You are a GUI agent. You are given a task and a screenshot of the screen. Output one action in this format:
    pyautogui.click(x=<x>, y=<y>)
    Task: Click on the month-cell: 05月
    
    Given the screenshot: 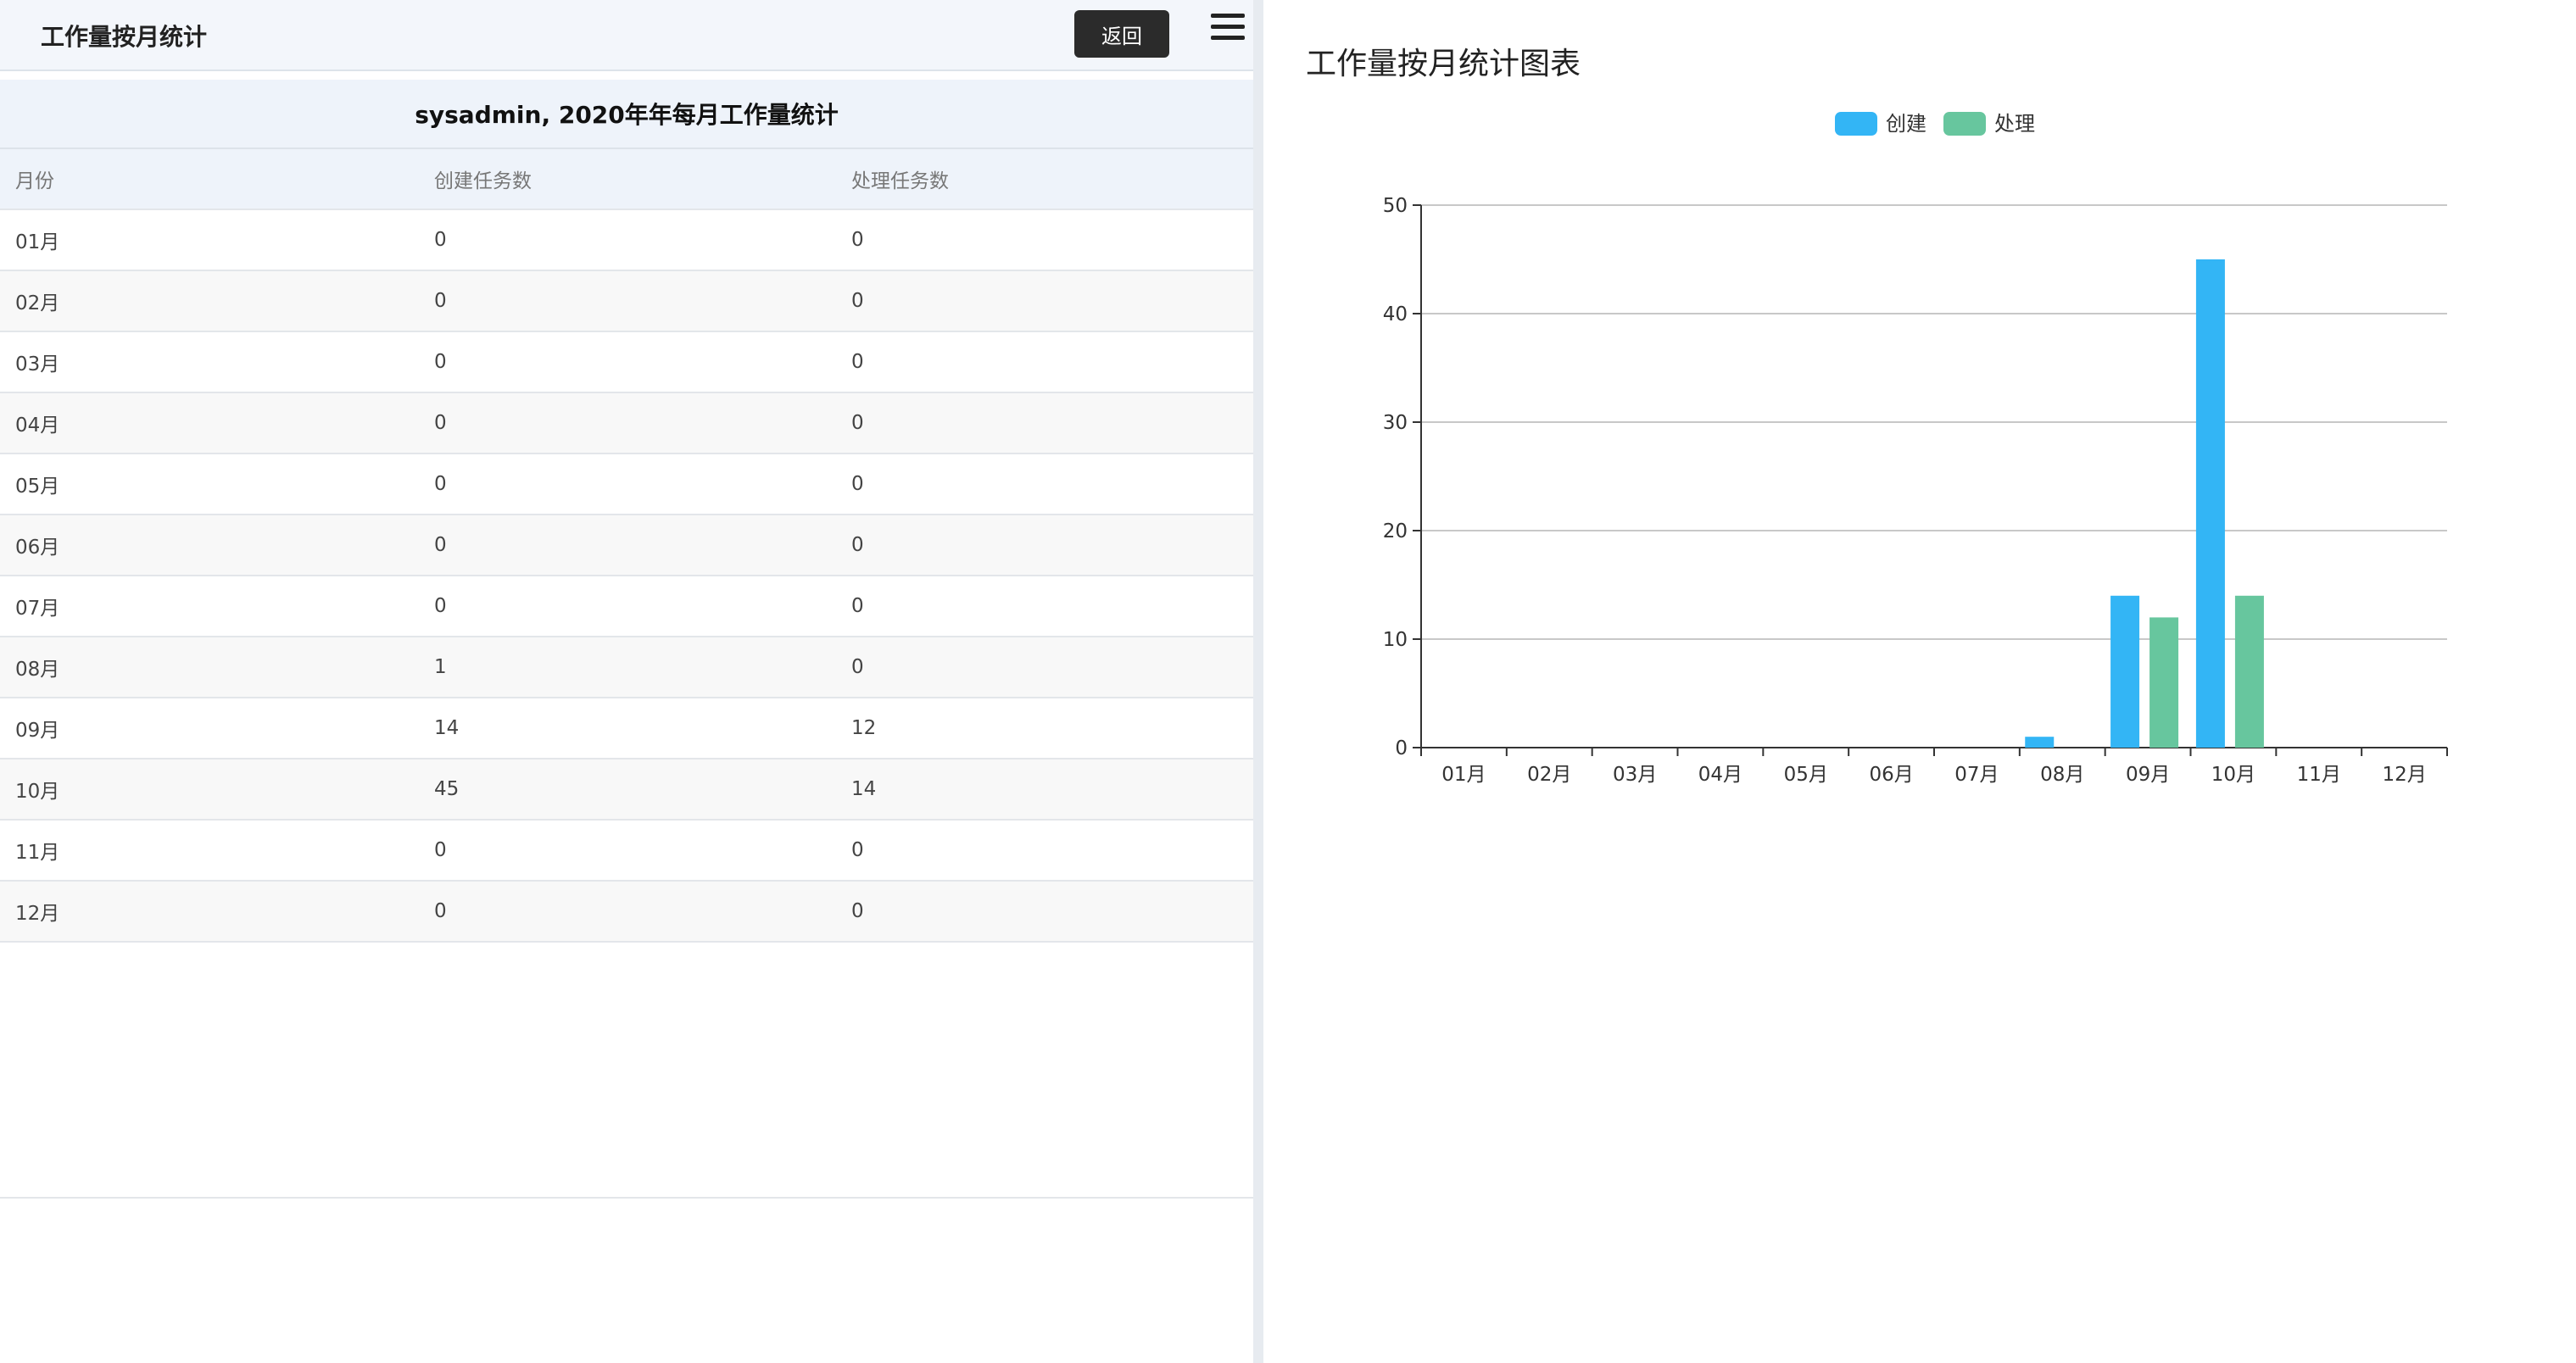 What is the action you would take?
    pyautogui.click(x=209, y=484)
    